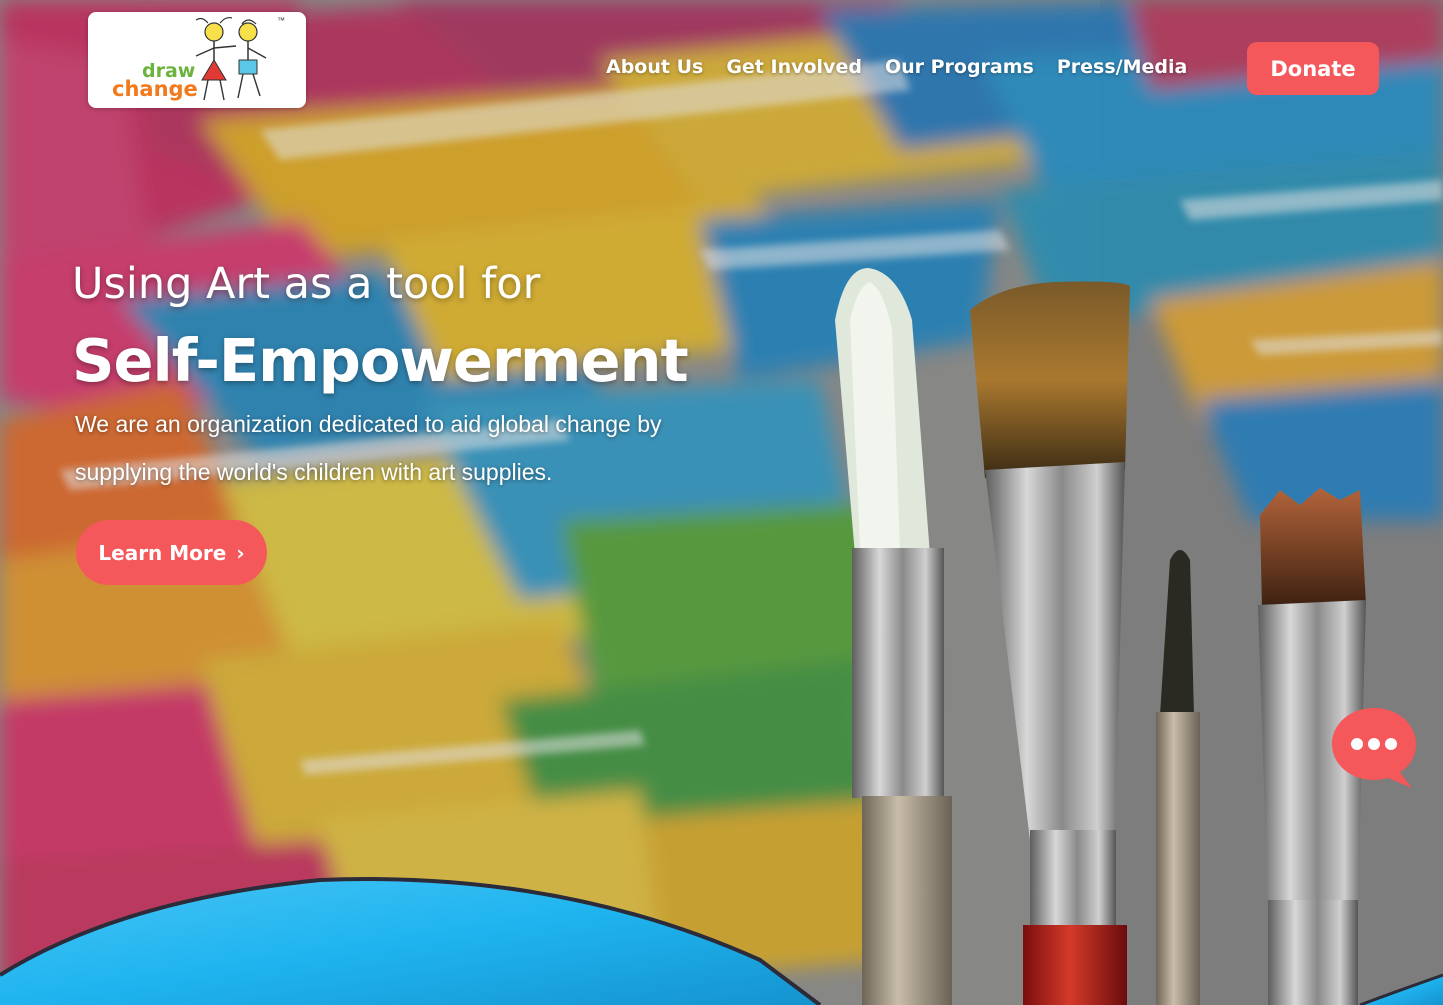 The width and height of the screenshot is (1443, 1005). Describe the element at coordinates (240, 552) in the screenshot. I see `chevron-right-icon: ›` at that location.